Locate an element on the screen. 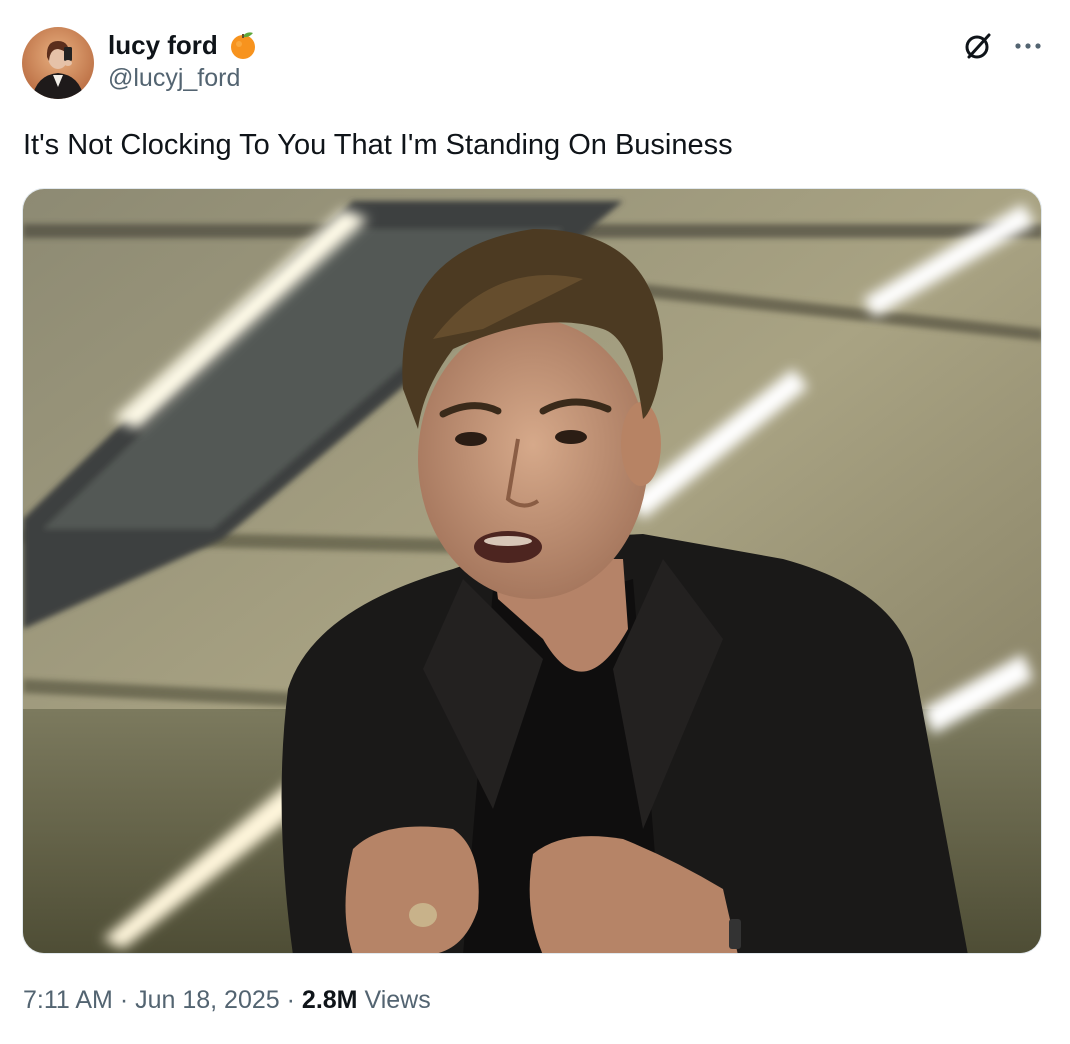 The width and height of the screenshot is (1070, 1044). handle: @lucyj_ford is located at coordinates (183, 78).